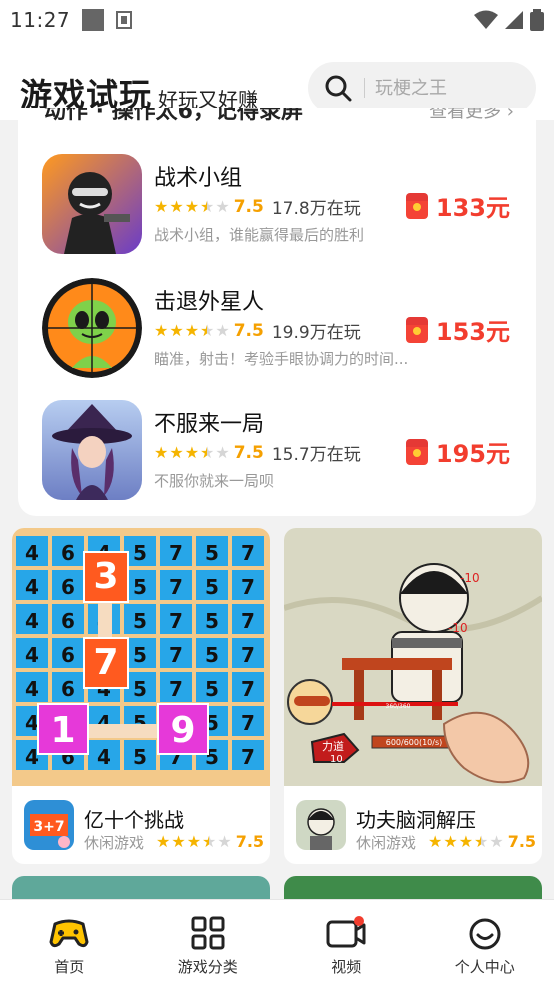 The width and height of the screenshot is (554, 985). What do you see at coordinates (209, 424) in the screenshot?
I see `game-name: 不服来一局` at bounding box center [209, 424].